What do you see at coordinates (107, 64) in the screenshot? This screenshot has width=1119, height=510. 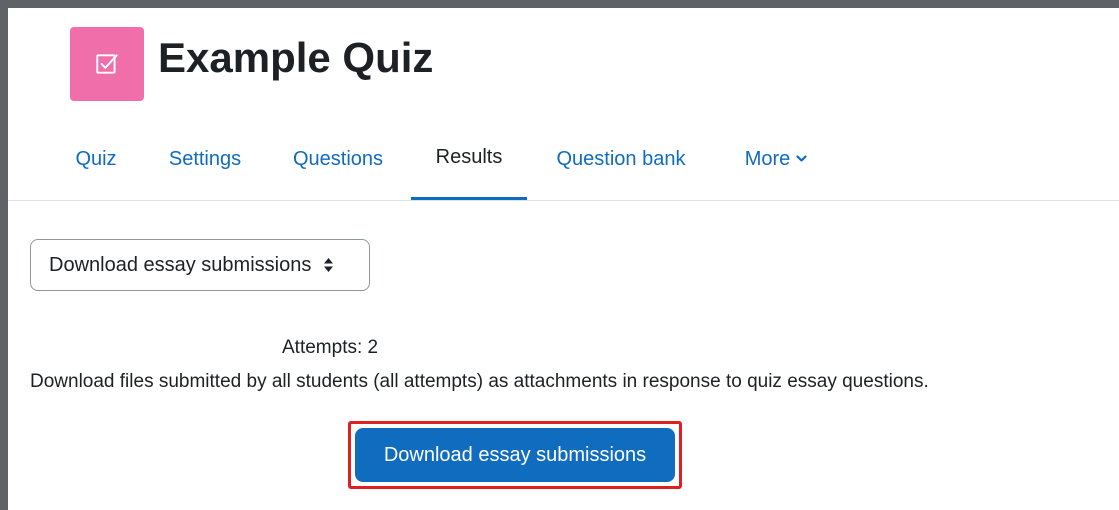 I see `quiz-checkbox-icon` at bounding box center [107, 64].